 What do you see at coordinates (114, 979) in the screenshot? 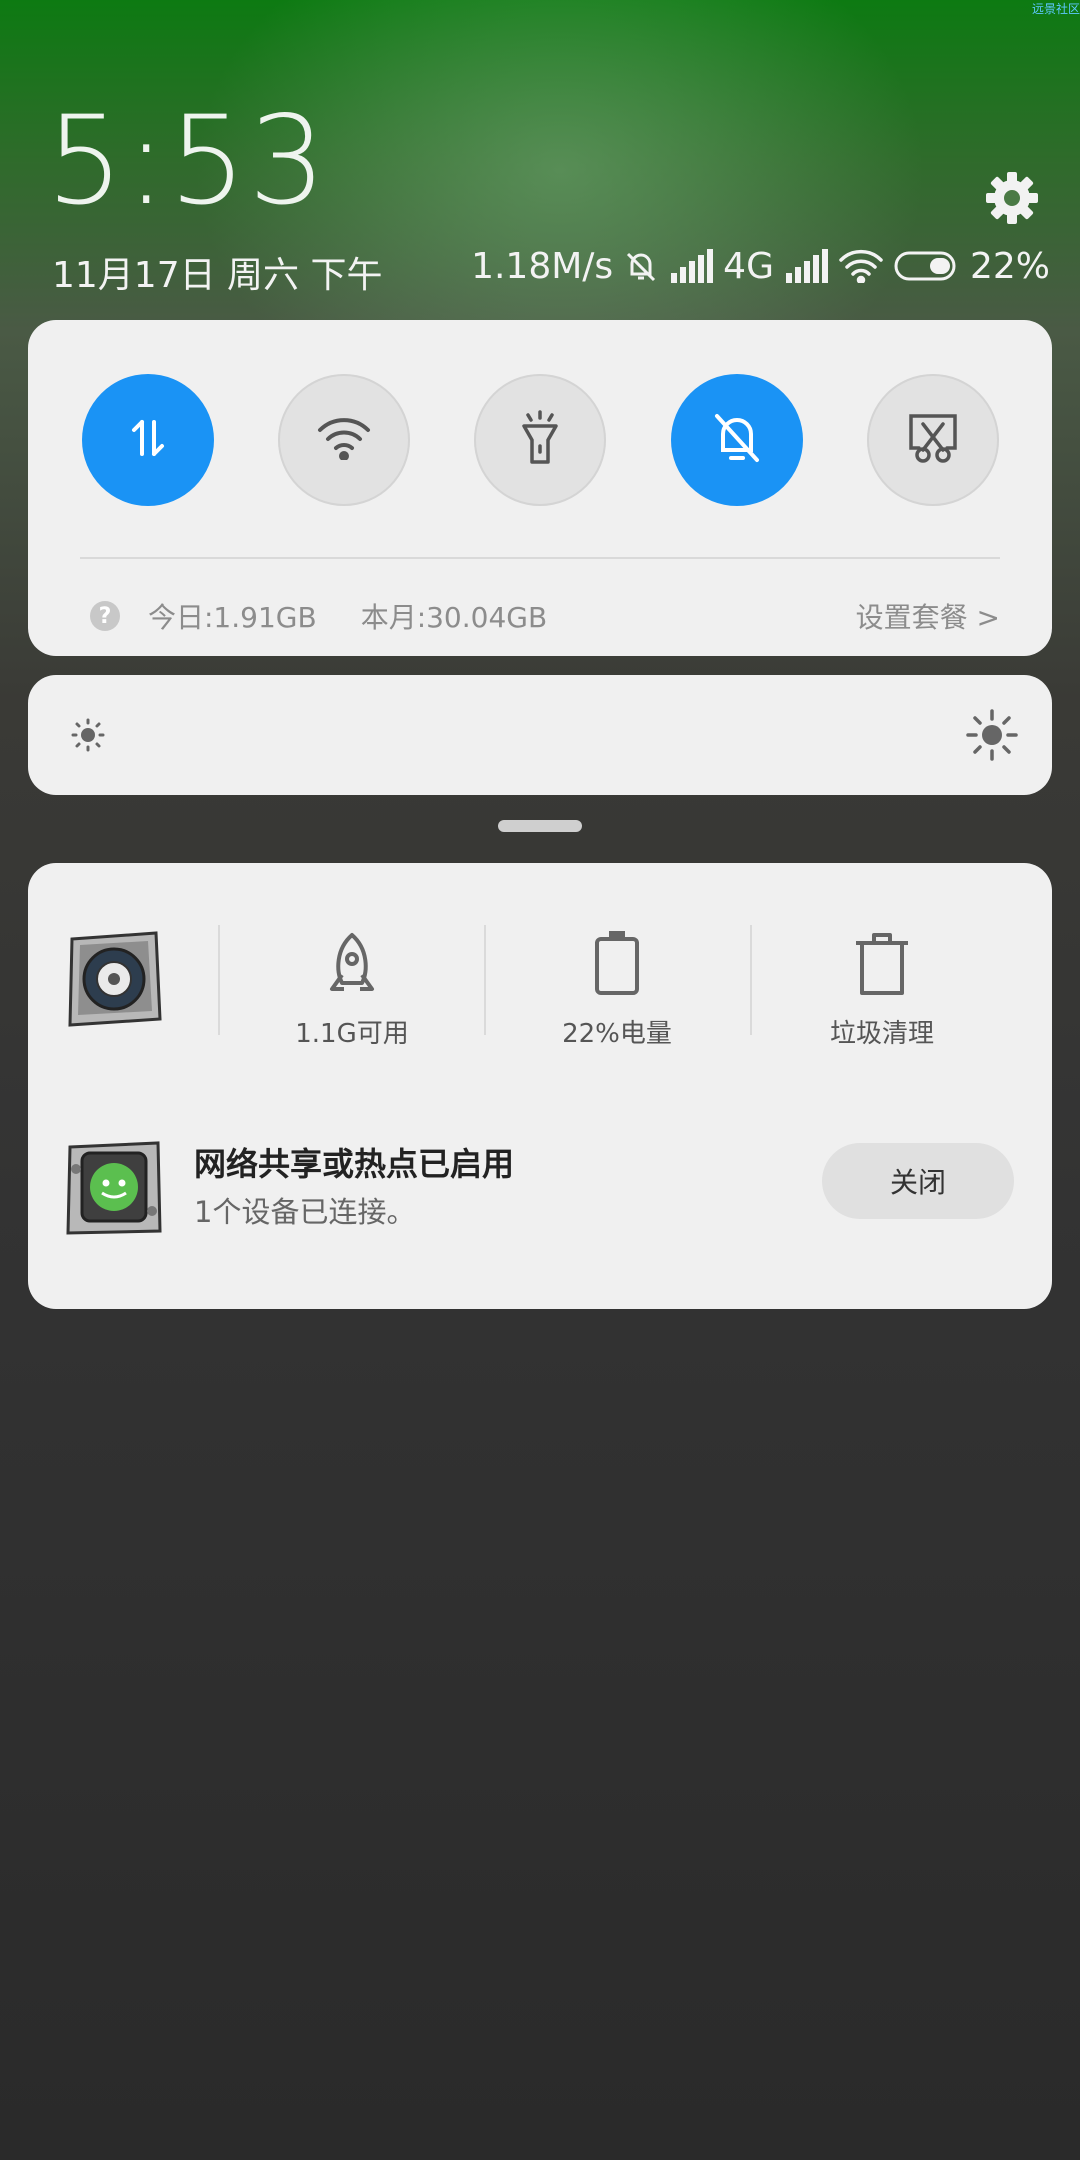
I see `cleaner-app-icon` at bounding box center [114, 979].